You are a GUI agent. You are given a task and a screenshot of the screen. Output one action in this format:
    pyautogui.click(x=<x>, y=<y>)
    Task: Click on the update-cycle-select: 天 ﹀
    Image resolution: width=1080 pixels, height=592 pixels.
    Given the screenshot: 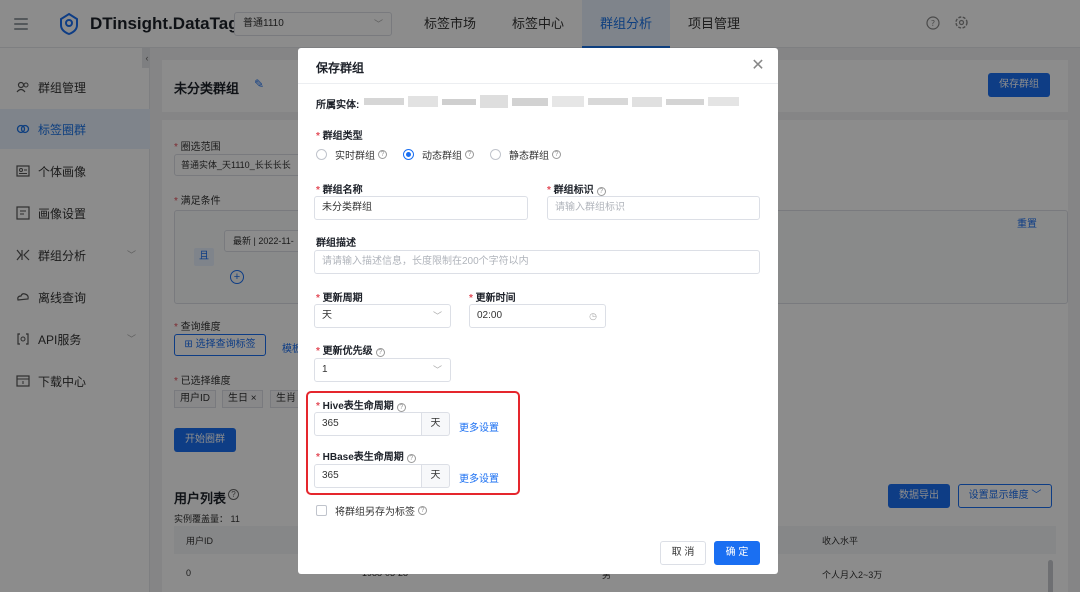 What is the action you would take?
    pyautogui.click(x=382, y=316)
    